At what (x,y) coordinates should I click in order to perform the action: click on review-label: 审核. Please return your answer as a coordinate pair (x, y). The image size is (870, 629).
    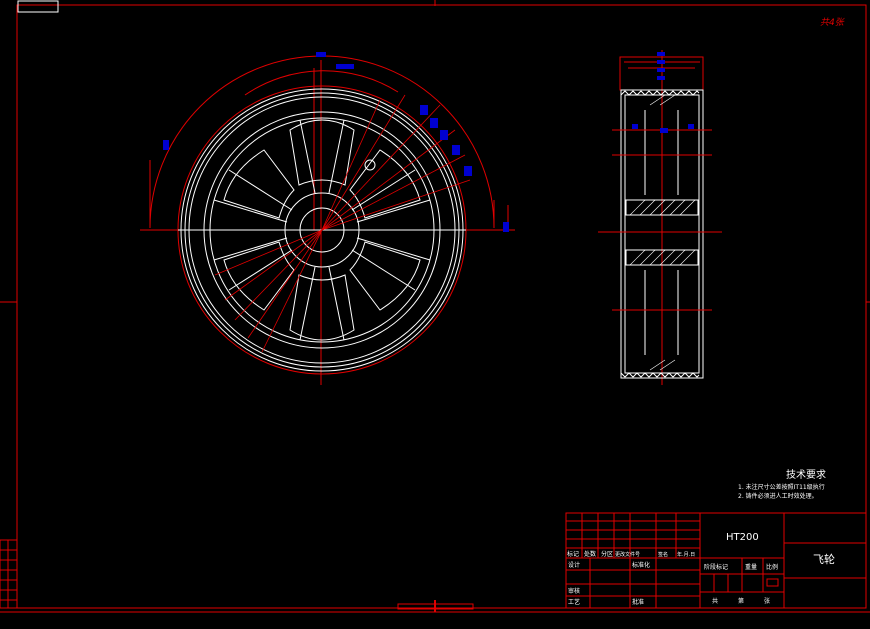
    Looking at the image, I should click on (574, 591).